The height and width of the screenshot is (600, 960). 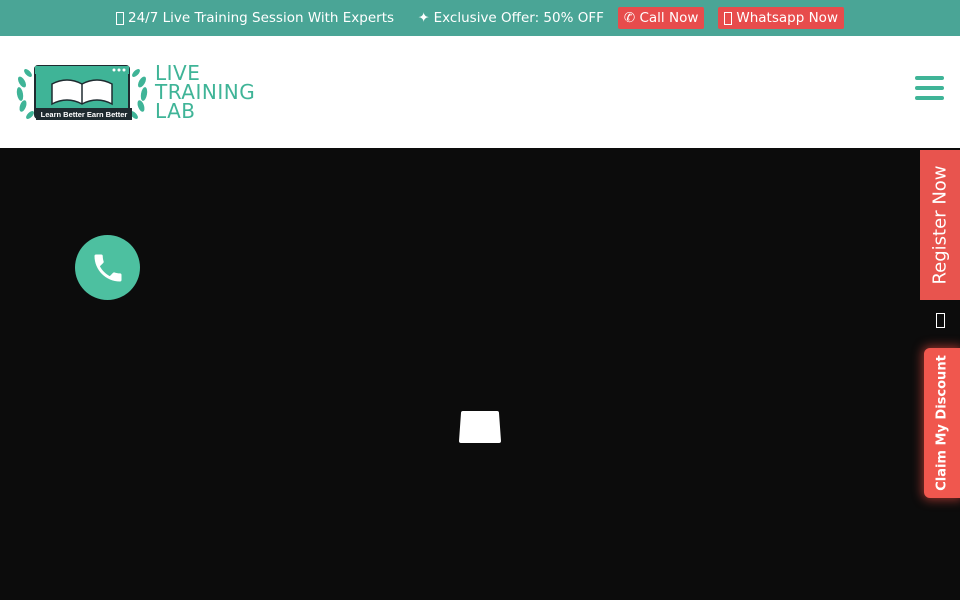 I want to click on claim-discount-label: Claim My Discount, so click(x=942, y=423).